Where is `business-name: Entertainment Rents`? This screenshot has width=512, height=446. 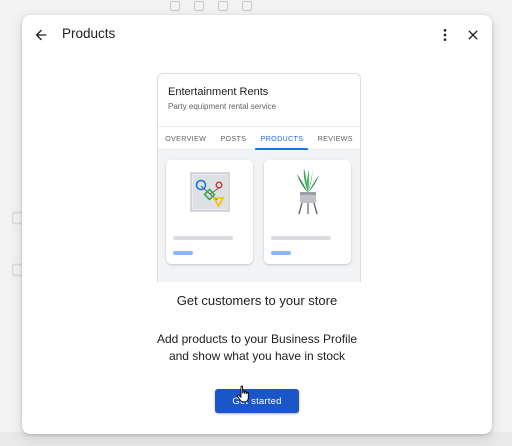
business-name: Entertainment Rents is located at coordinates (218, 92).